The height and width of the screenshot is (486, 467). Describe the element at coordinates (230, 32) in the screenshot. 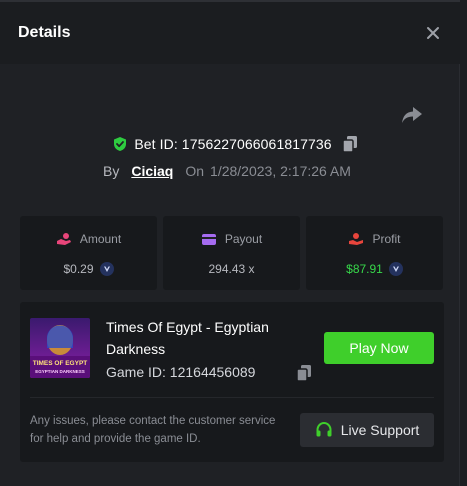

I see `modal-header: Details` at that location.